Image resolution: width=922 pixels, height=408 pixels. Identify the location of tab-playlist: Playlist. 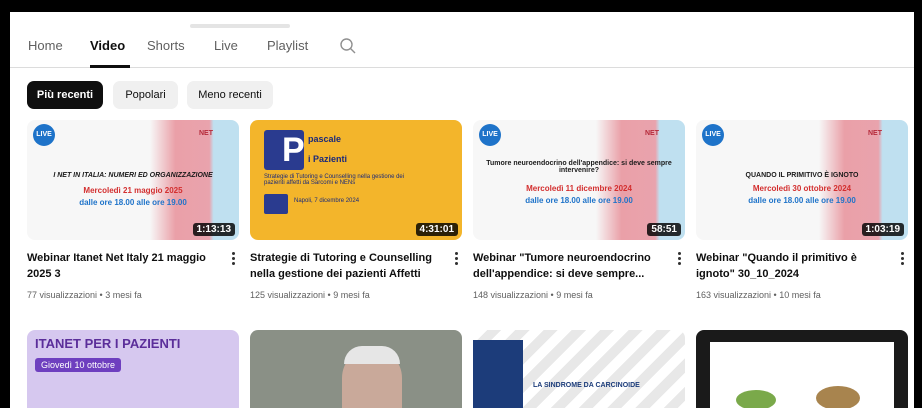
(287, 46).